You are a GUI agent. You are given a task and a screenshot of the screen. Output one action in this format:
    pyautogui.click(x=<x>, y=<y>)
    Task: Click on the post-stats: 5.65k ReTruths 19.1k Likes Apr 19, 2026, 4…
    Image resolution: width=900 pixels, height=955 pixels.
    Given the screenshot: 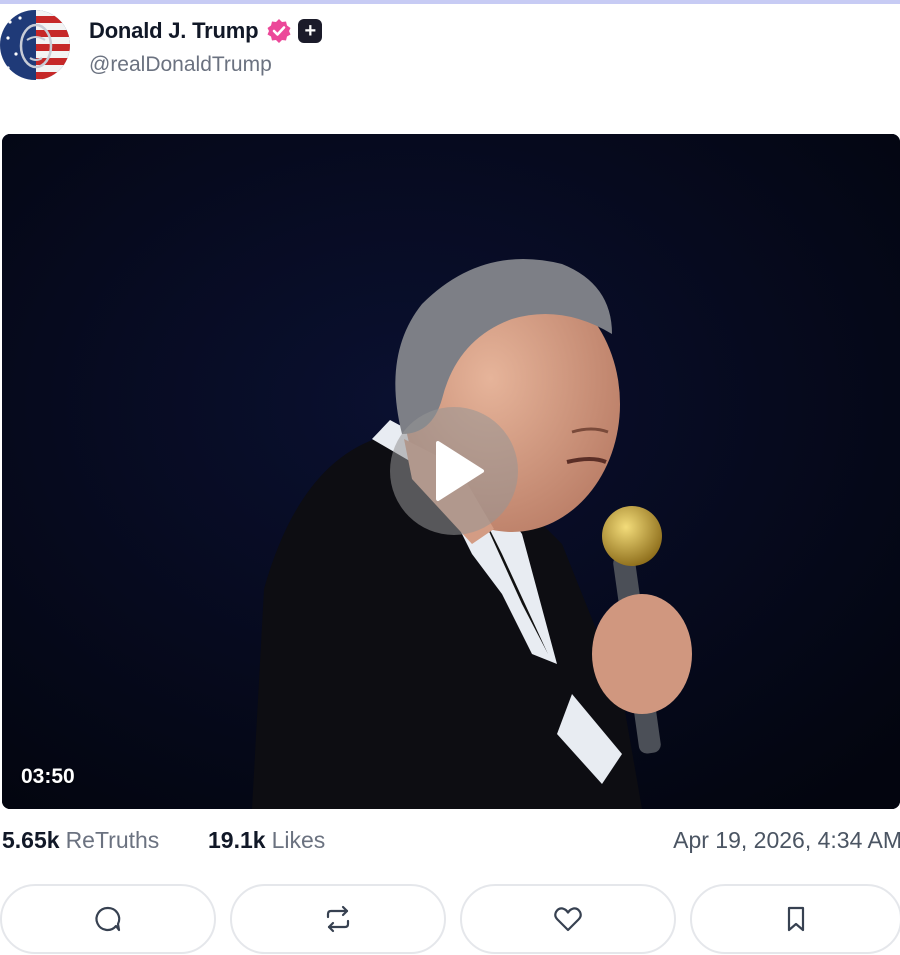 What is the action you would take?
    pyautogui.click(x=451, y=844)
    